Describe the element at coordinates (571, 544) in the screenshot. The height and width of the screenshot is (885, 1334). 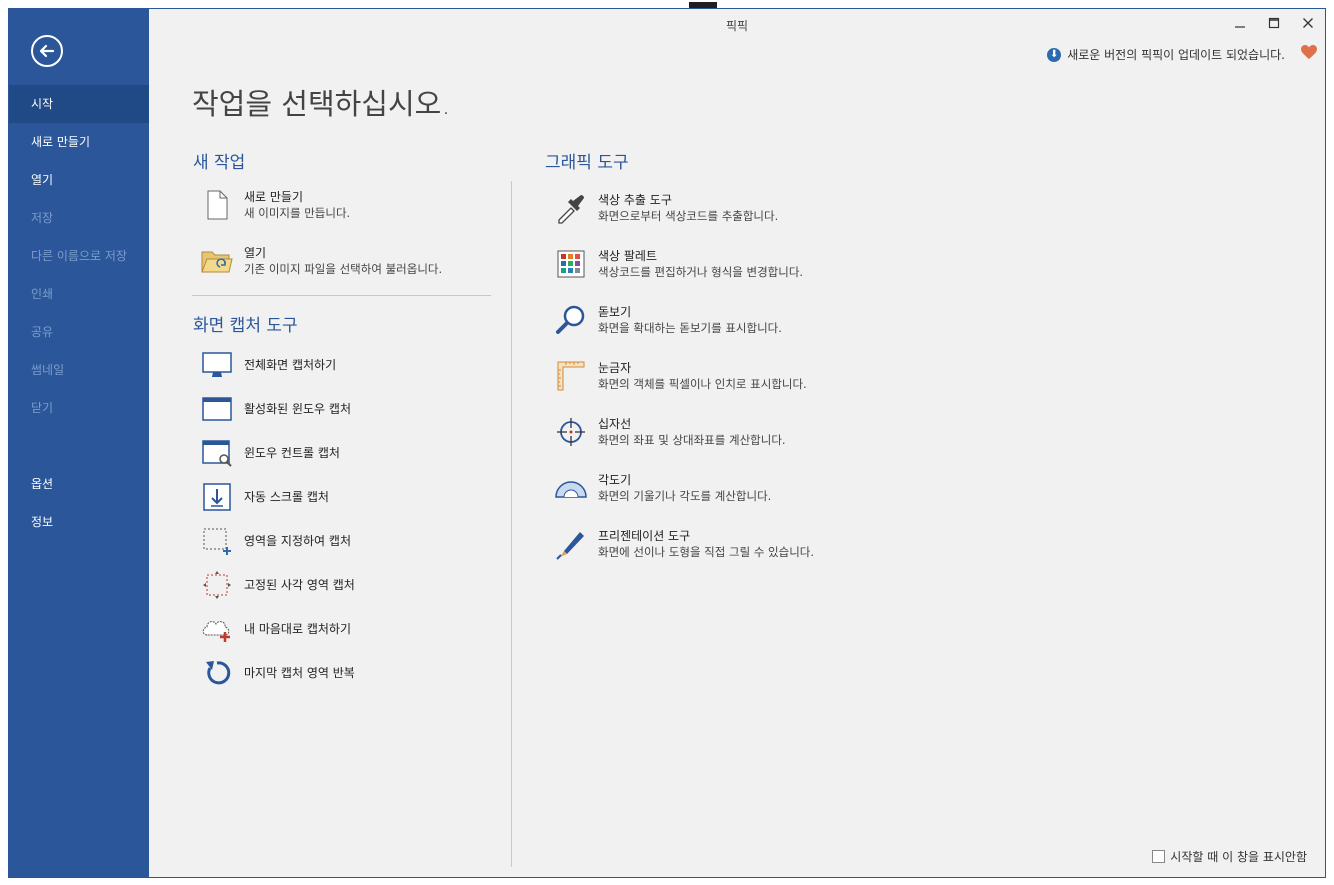
I see `pen-icon` at that location.